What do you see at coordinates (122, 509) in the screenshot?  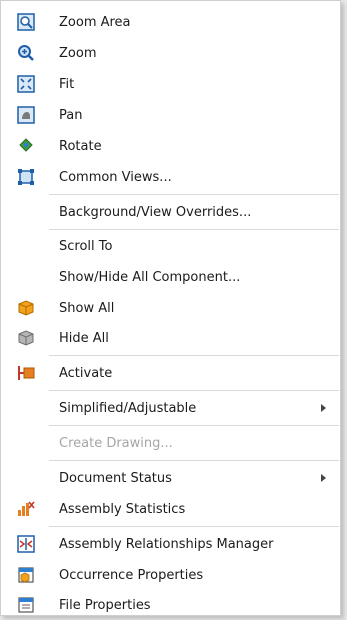 I see `menu-item-label: Assembly Statistics` at bounding box center [122, 509].